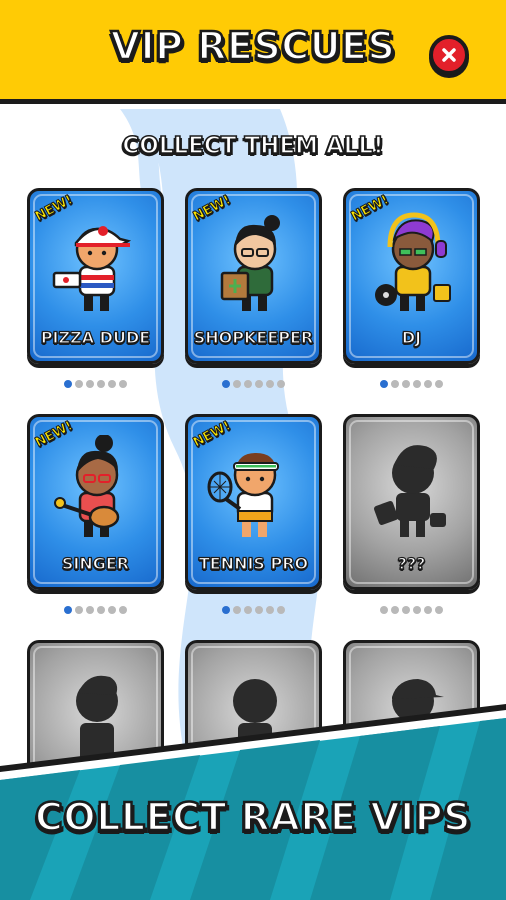  I want to click on card-label: PIZZA DUDE, so click(95, 337).